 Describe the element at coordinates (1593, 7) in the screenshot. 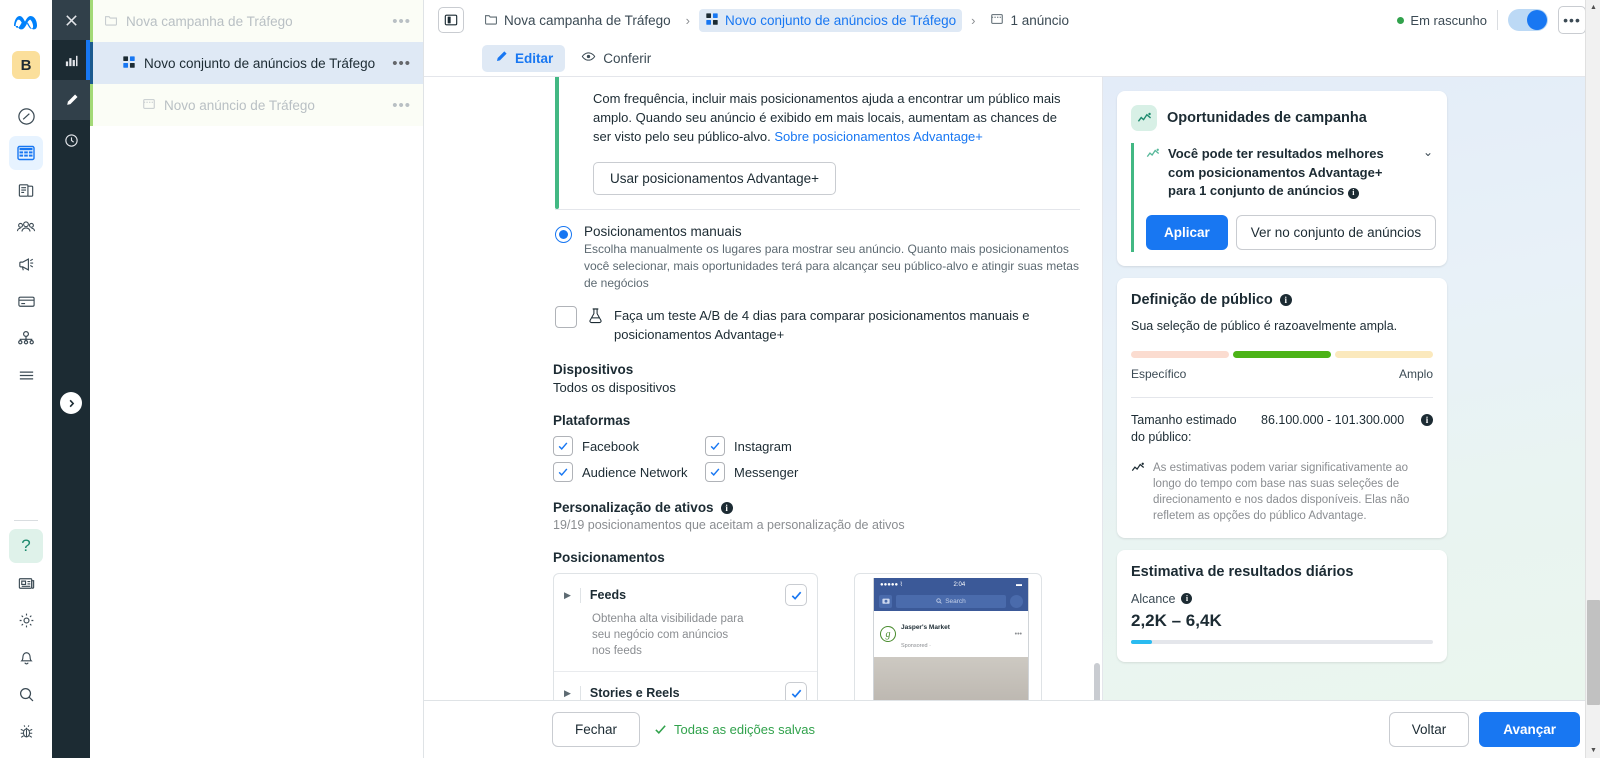

I see `scroll-up-arrow-icon: ▲` at that location.